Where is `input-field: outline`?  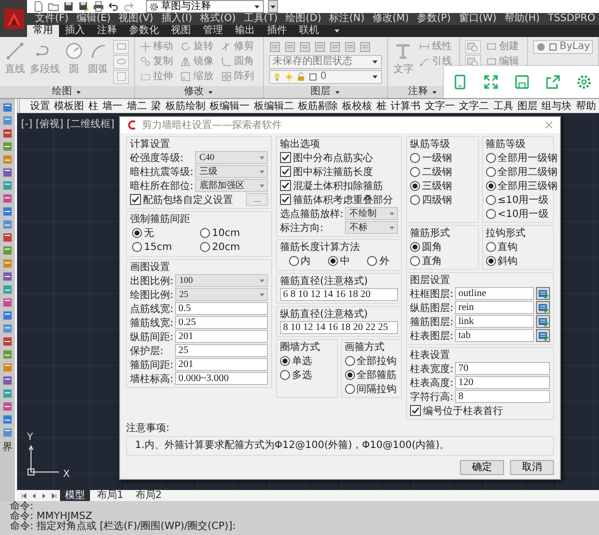 input-field: outline is located at coordinates (494, 293).